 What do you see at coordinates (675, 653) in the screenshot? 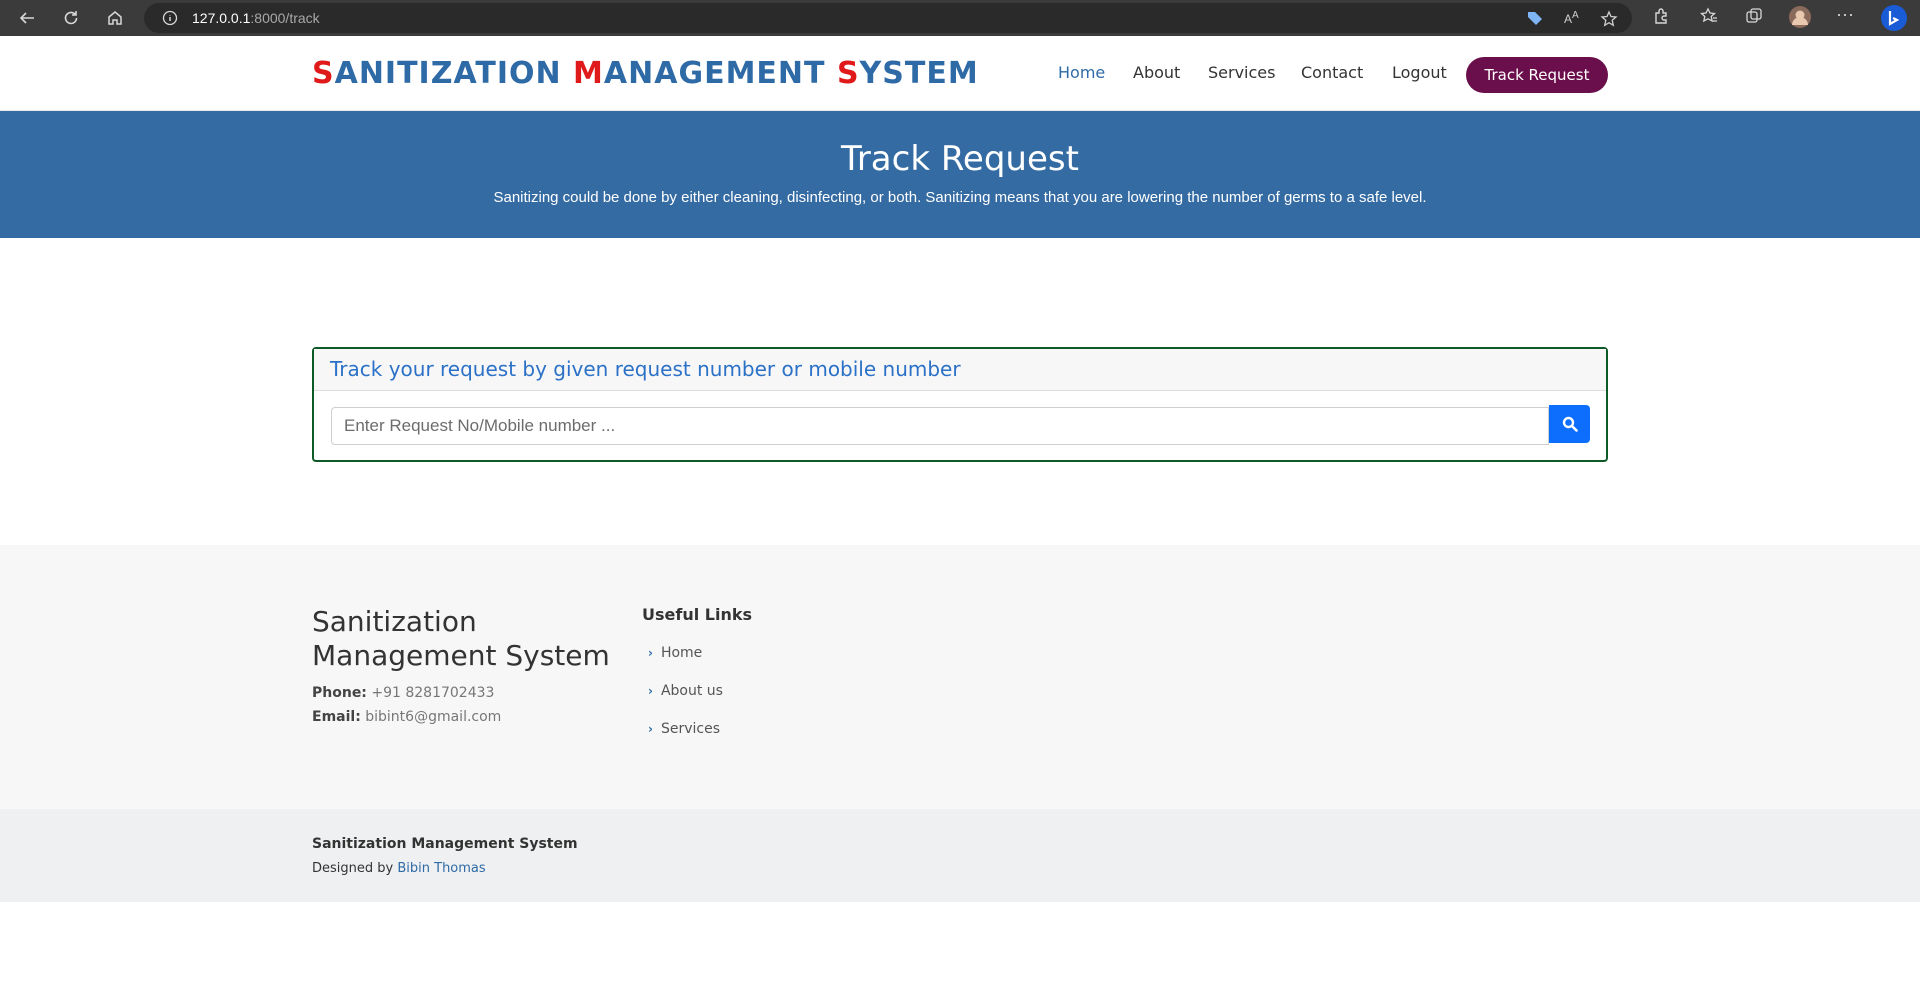
I see `footer-link-home: › Home` at bounding box center [675, 653].